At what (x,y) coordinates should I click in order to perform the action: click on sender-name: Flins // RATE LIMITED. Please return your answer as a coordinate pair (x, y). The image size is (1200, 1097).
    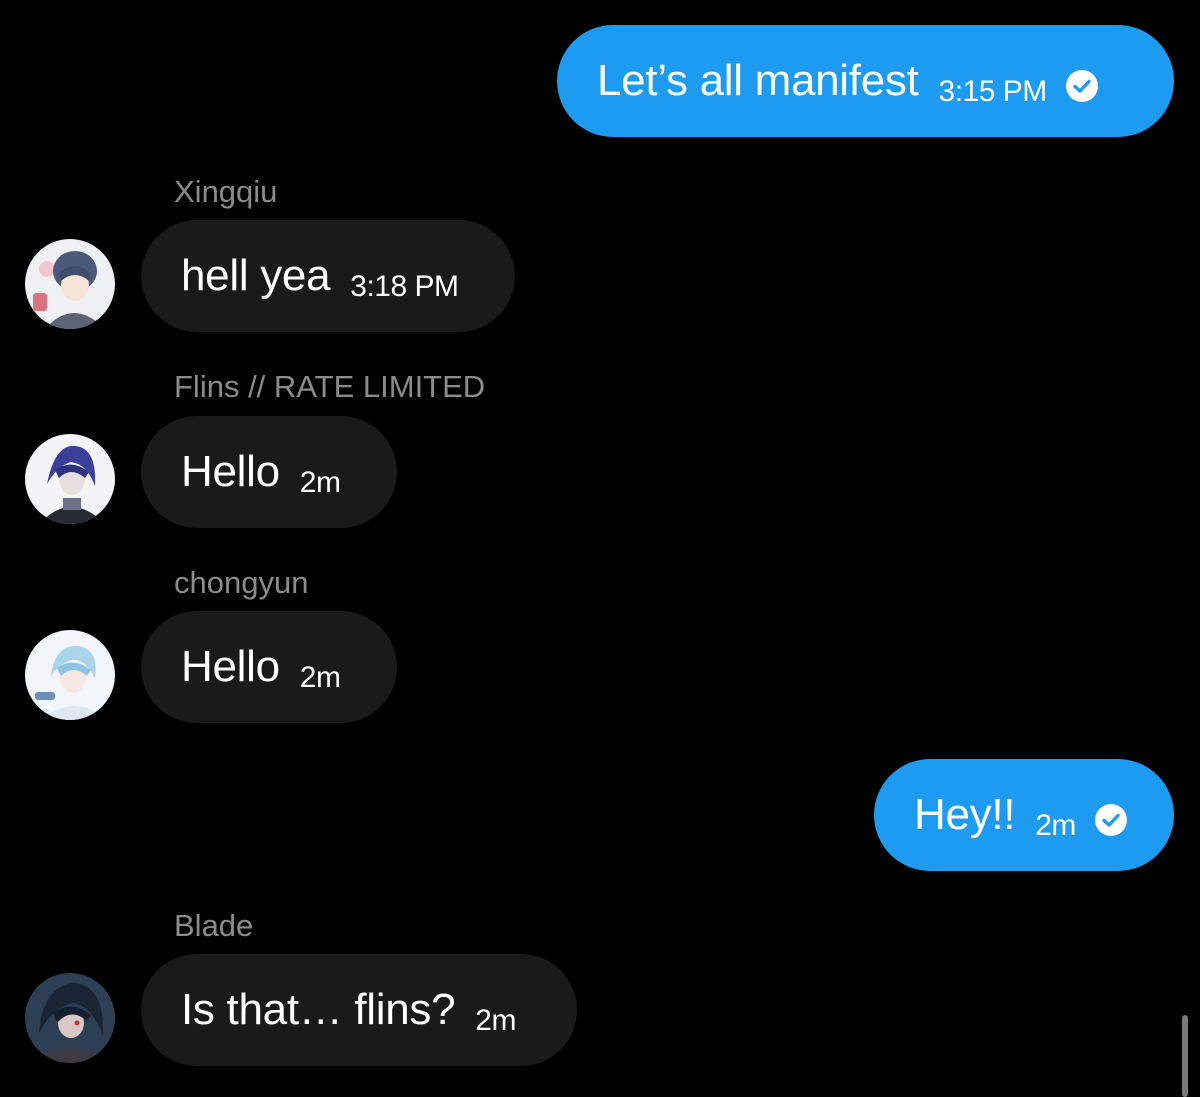
    Looking at the image, I should click on (330, 386).